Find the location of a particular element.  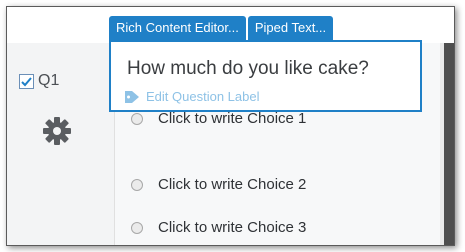

choice-1: Click to write Choice 1 is located at coordinates (218, 118).